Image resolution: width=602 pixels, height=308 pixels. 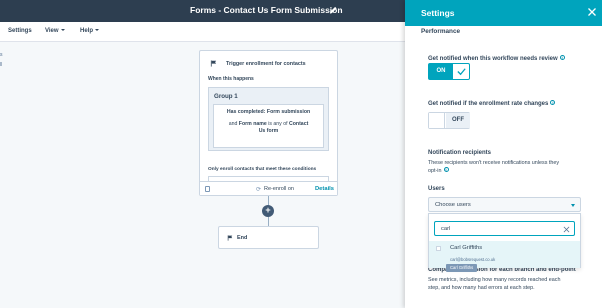 I want to click on user-tooltip: Carl Griffiths, so click(x=462, y=268).